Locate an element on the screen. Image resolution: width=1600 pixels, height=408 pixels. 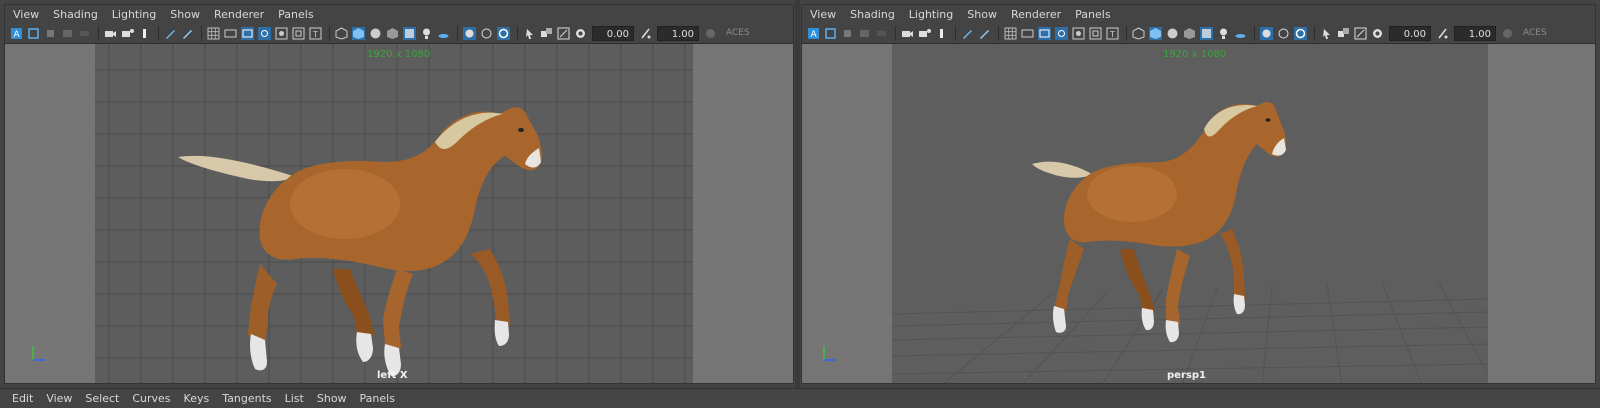
menu-keys: Keys is located at coordinates (197, 398).